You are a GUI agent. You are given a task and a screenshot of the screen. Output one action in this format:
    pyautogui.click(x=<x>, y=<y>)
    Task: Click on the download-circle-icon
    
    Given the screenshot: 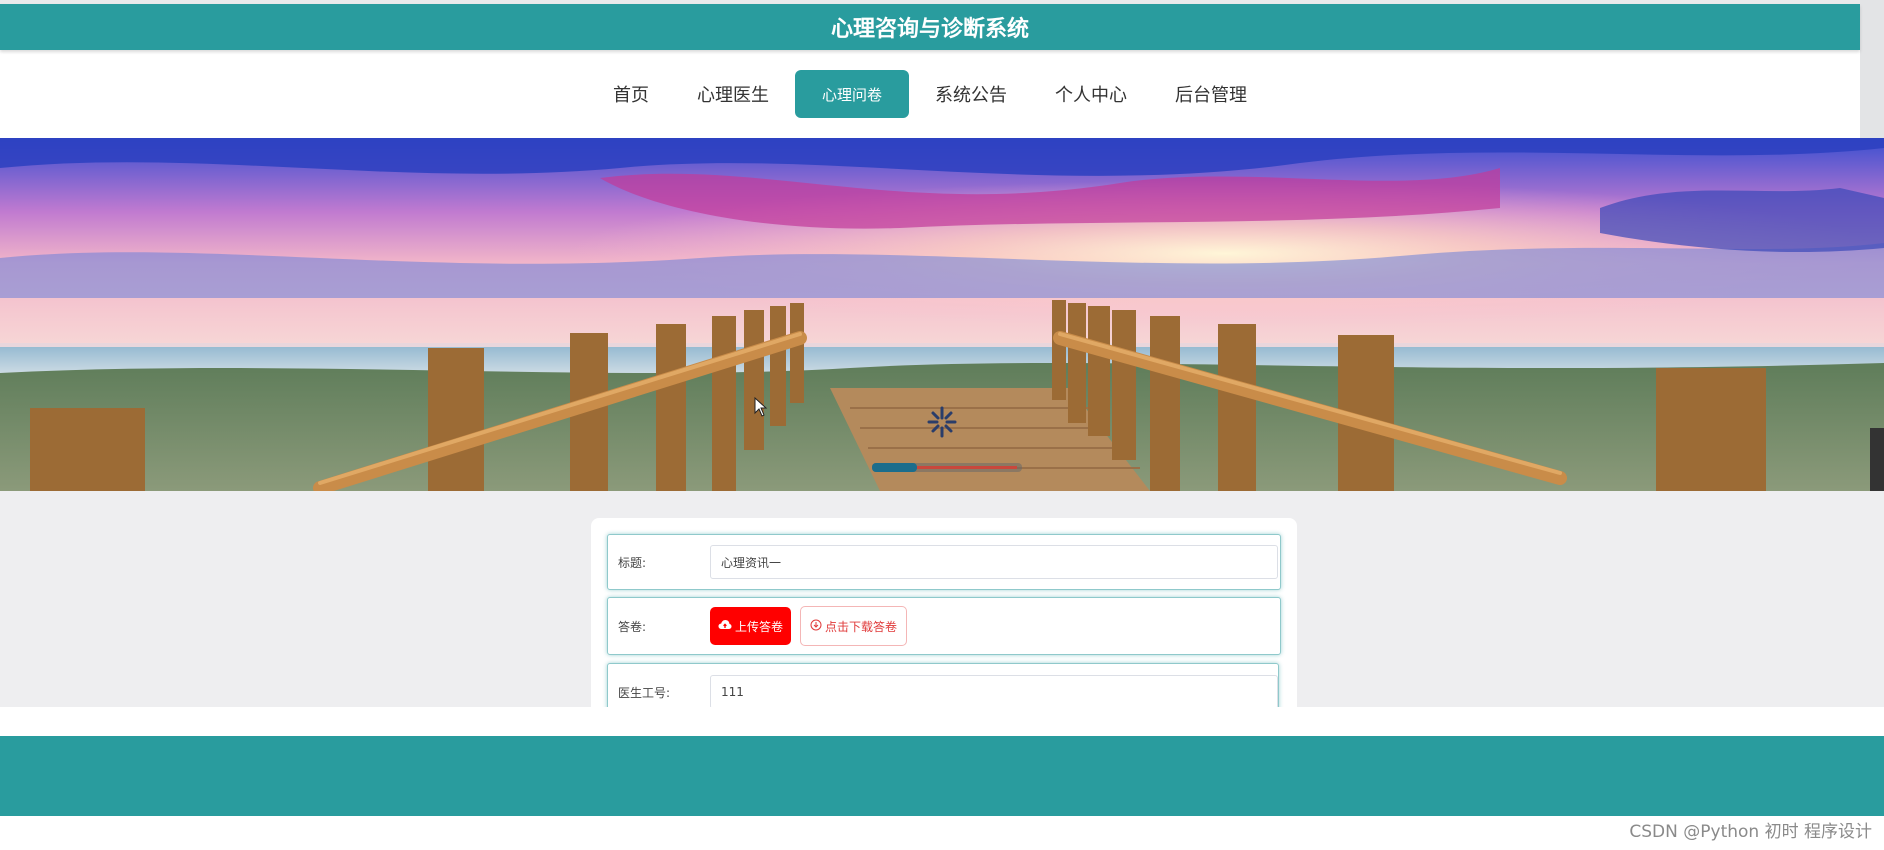 What is the action you would take?
    pyautogui.click(x=816, y=626)
    